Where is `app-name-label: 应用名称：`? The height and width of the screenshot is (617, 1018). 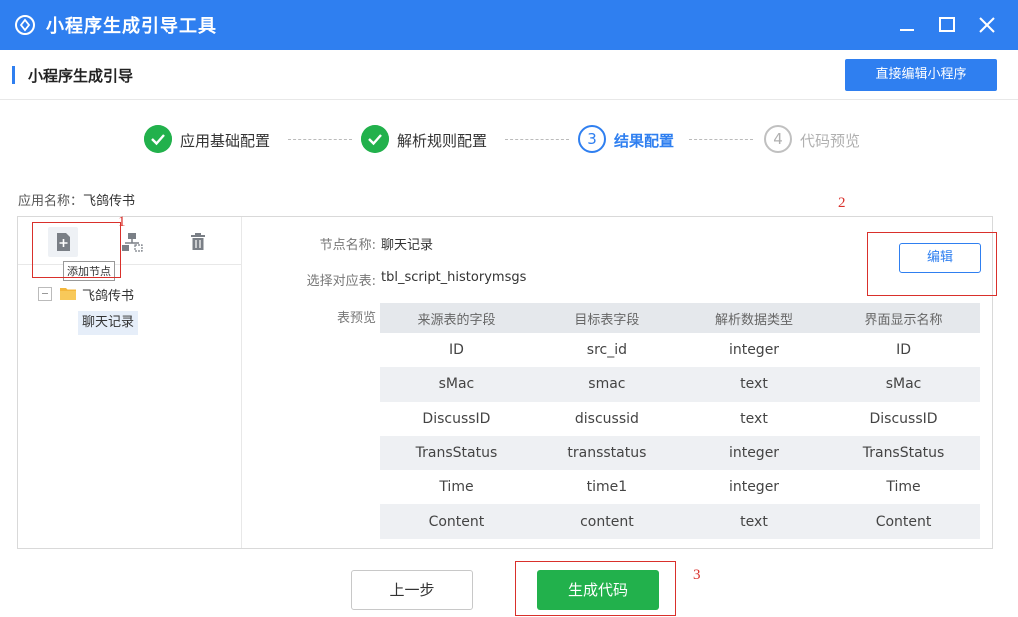 app-name-label: 应用名称： is located at coordinates (51, 201).